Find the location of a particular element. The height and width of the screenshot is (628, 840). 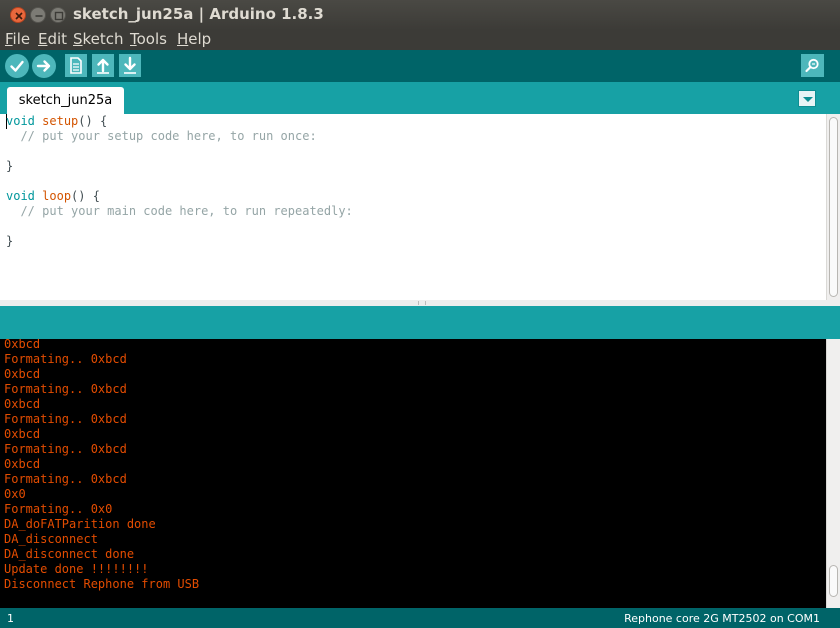

title-bar: sketch_jun25a | Arduino 1.8.3 is located at coordinates (420, 15).